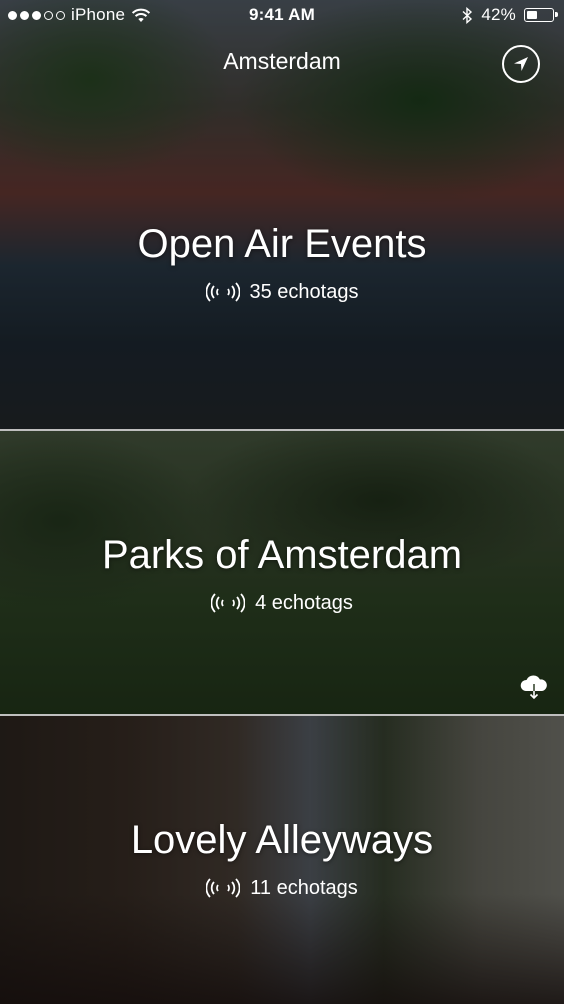 This screenshot has height=1004, width=564. I want to click on echotag-count: 4 echotags, so click(304, 602).